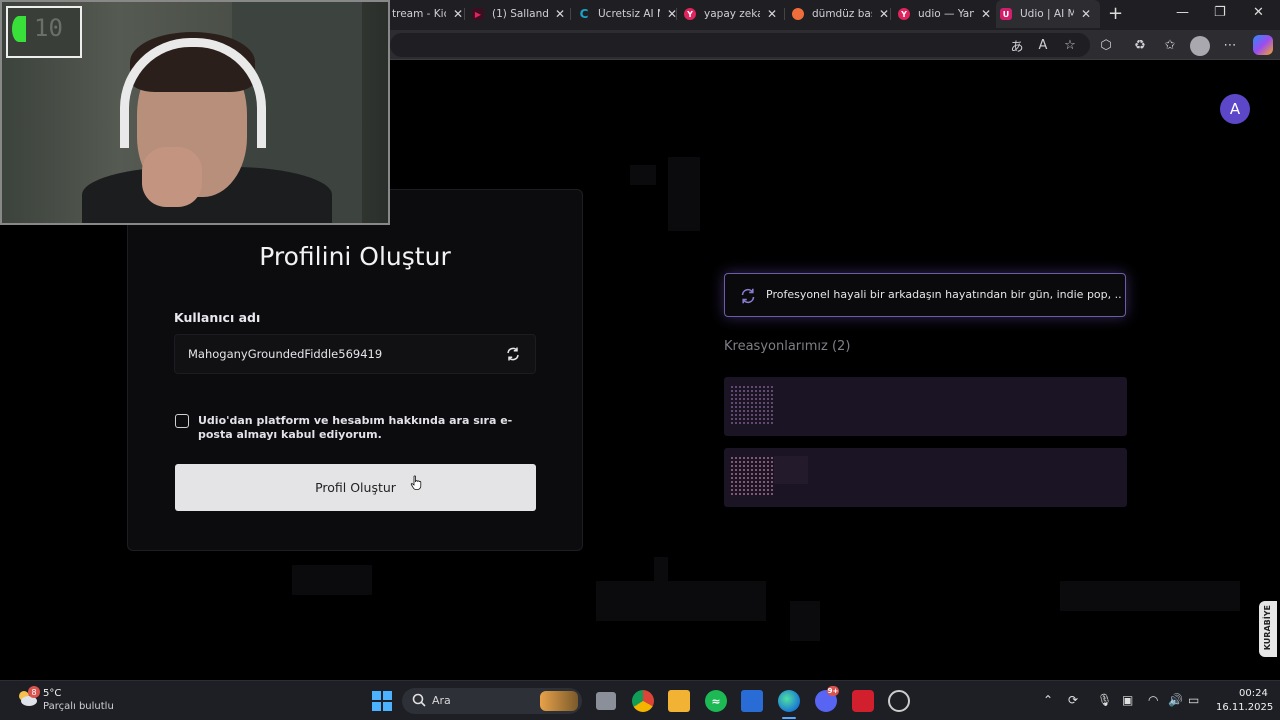  I want to click on tab-ucretsiz-ai: C Ücretsiz AI M ✕, so click(626, 14).